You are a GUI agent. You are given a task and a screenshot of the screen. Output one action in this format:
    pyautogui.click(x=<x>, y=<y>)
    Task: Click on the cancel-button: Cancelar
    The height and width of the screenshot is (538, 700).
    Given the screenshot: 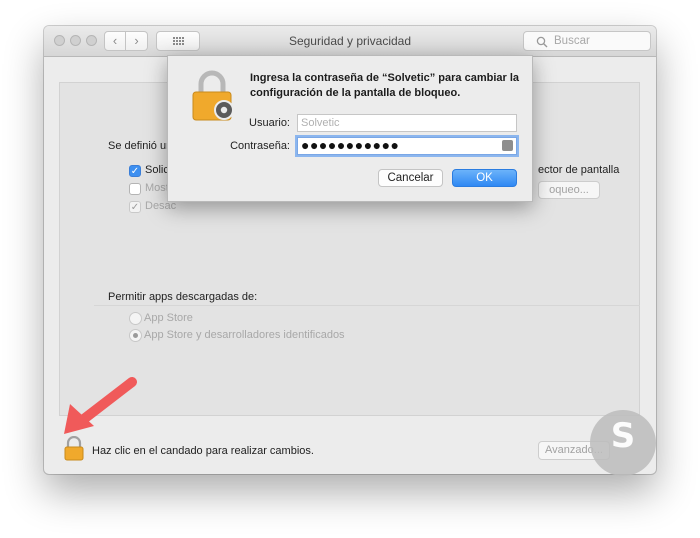 What is the action you would take?
    pyautogui.click(x=410, y=178)
    